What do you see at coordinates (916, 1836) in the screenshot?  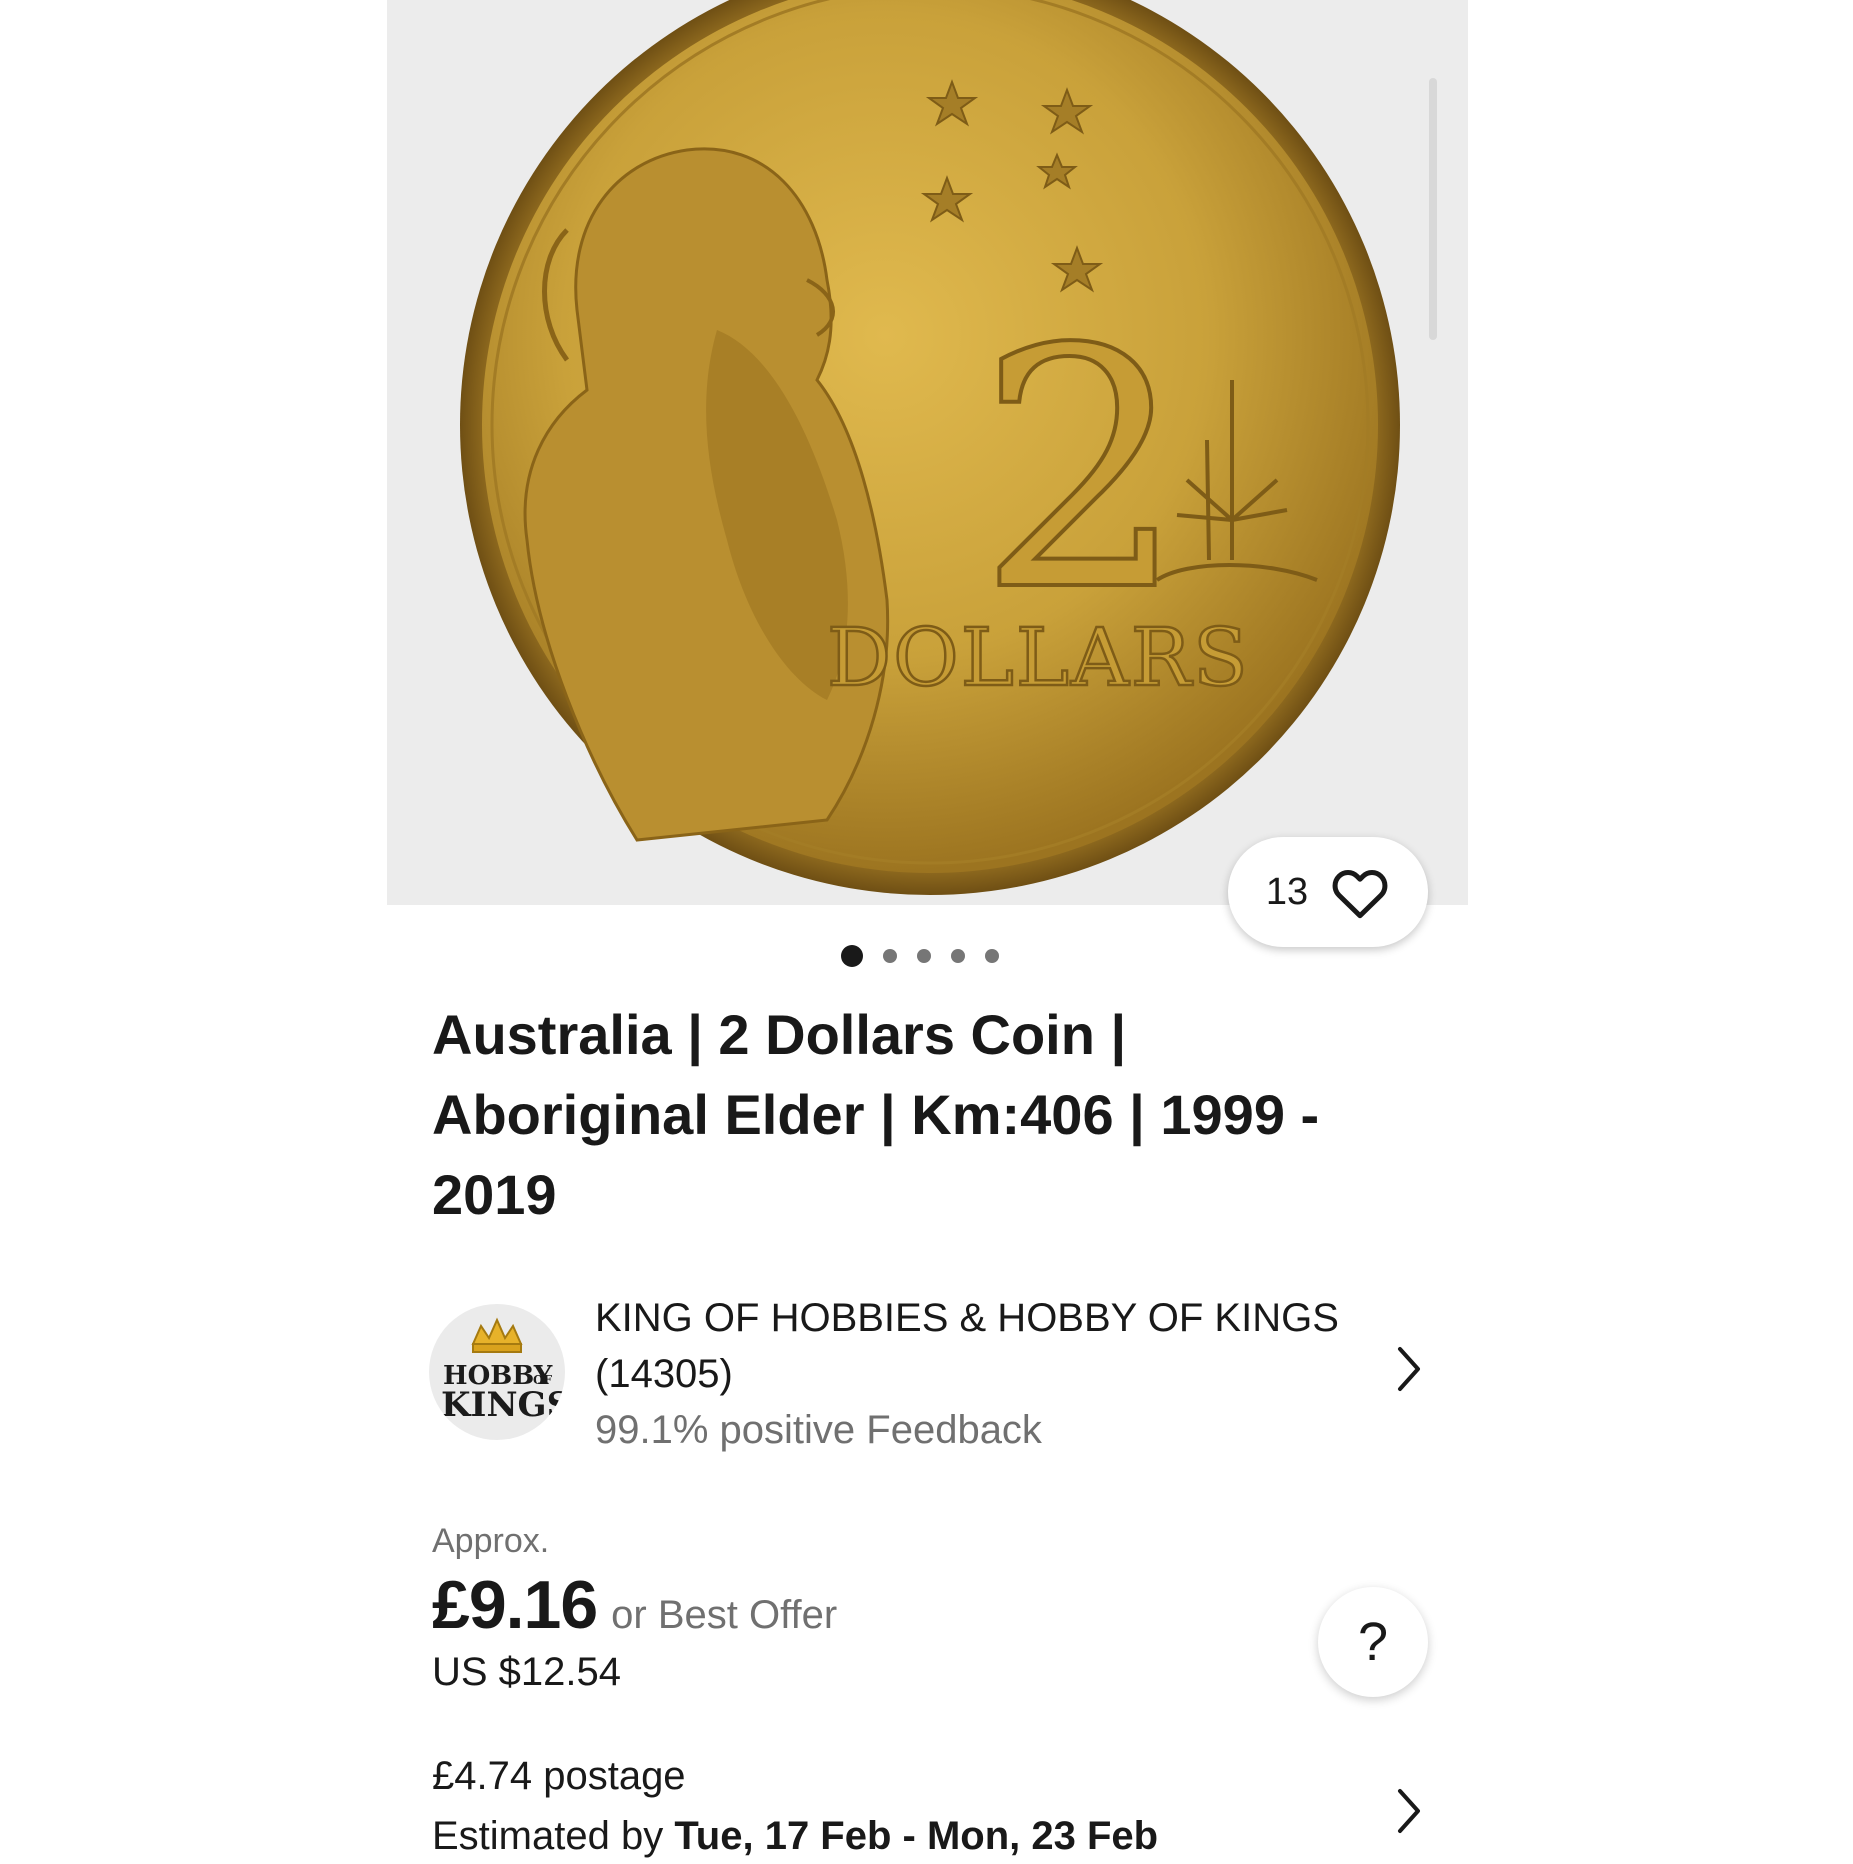 I see `delivery-dates: Tue, 17 Feb - Mon, 23 Feb` at bounding box center [916, 1836].